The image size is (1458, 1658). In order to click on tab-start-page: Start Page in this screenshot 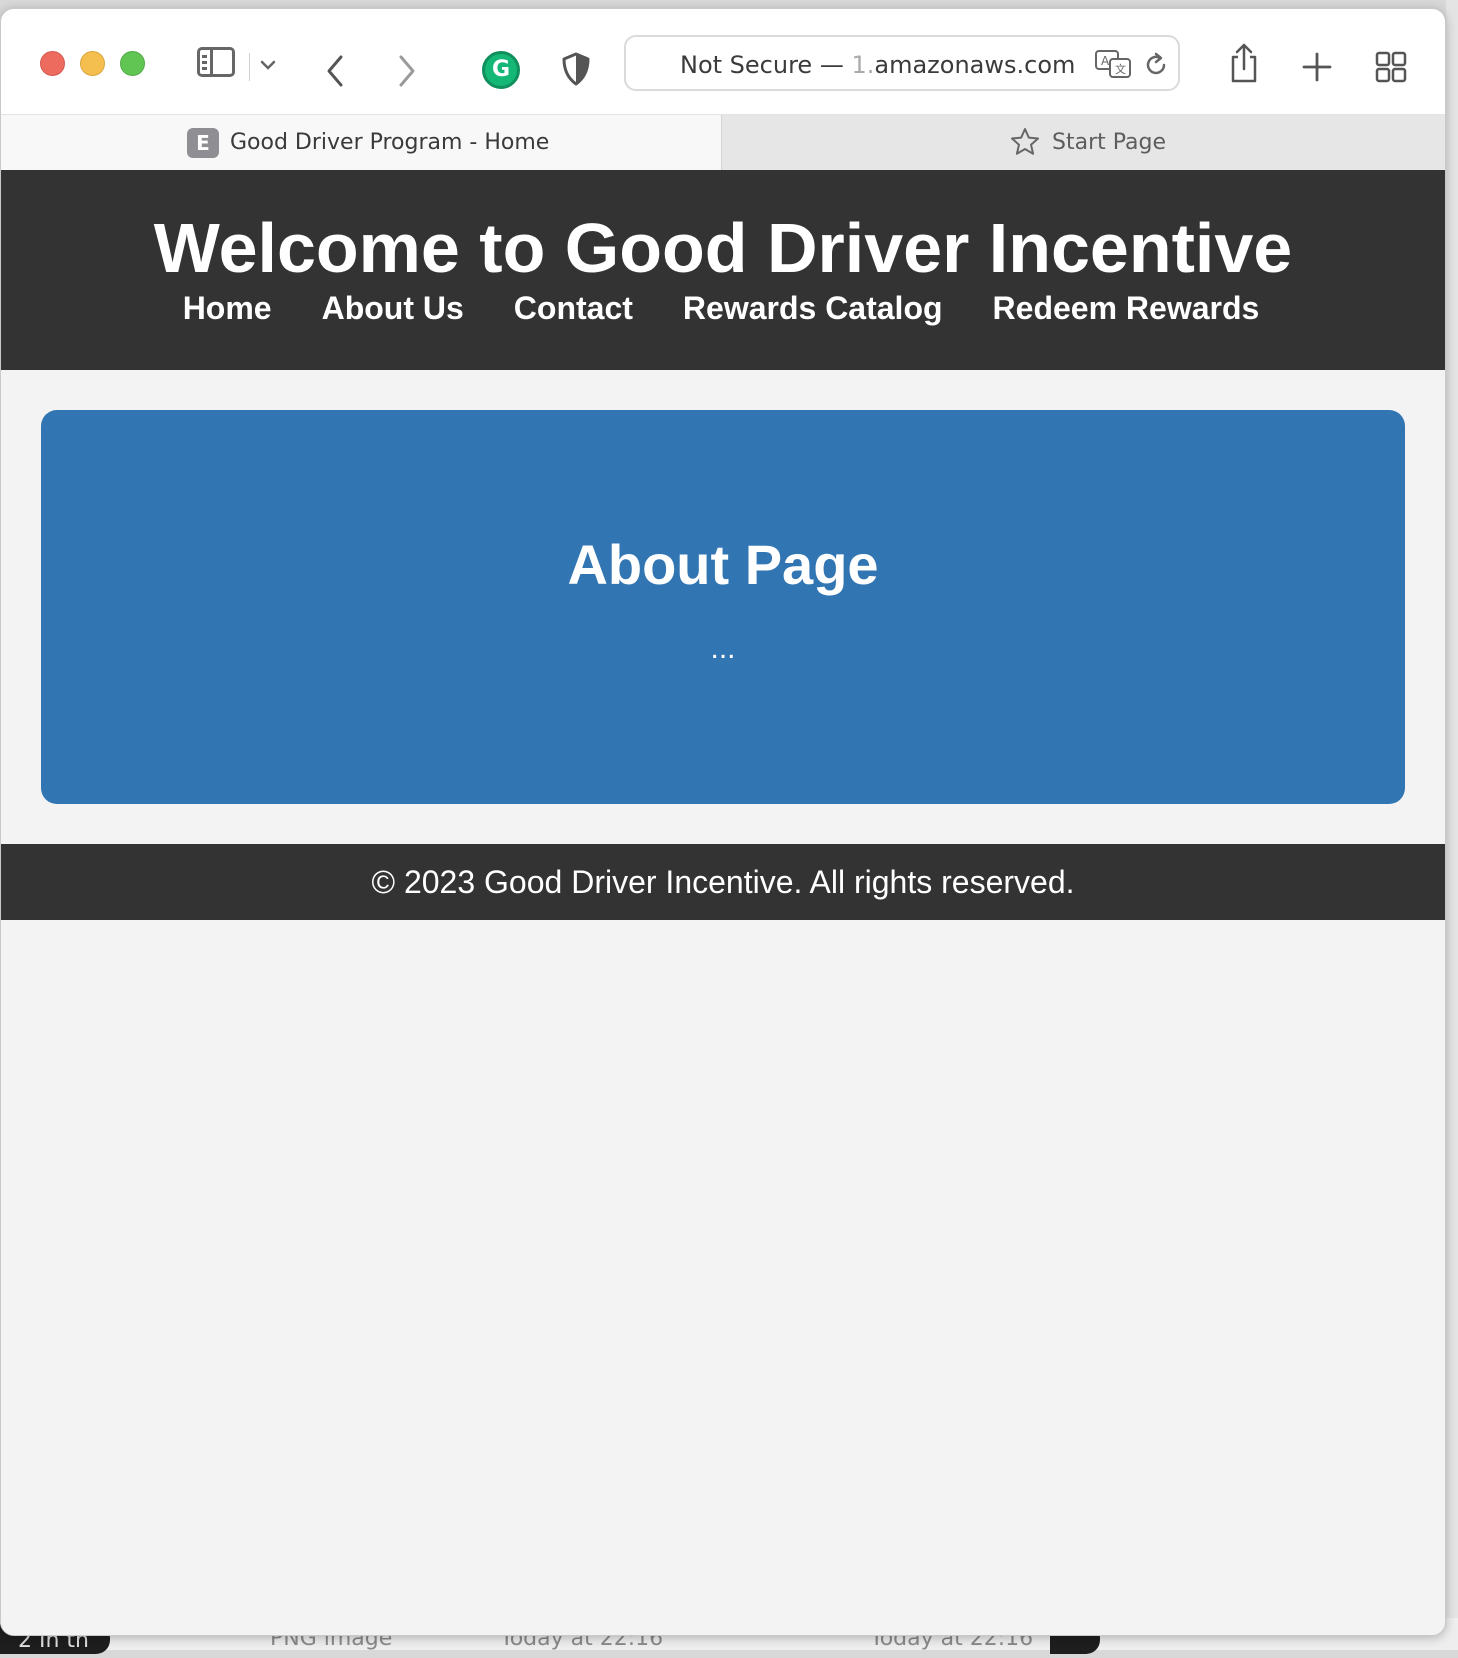, I will do `click(1083, 143)`.